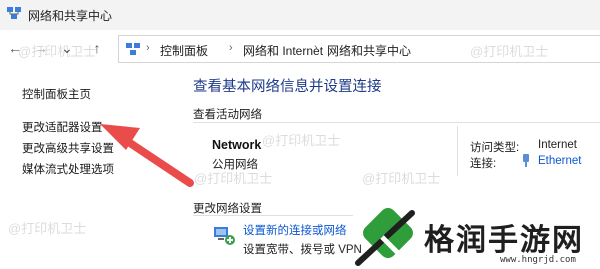  Describe the element at coordinates (56, 94) in the screenshot. I see `sidebar-item-control-panel-home: 控制面板主页` at that location.